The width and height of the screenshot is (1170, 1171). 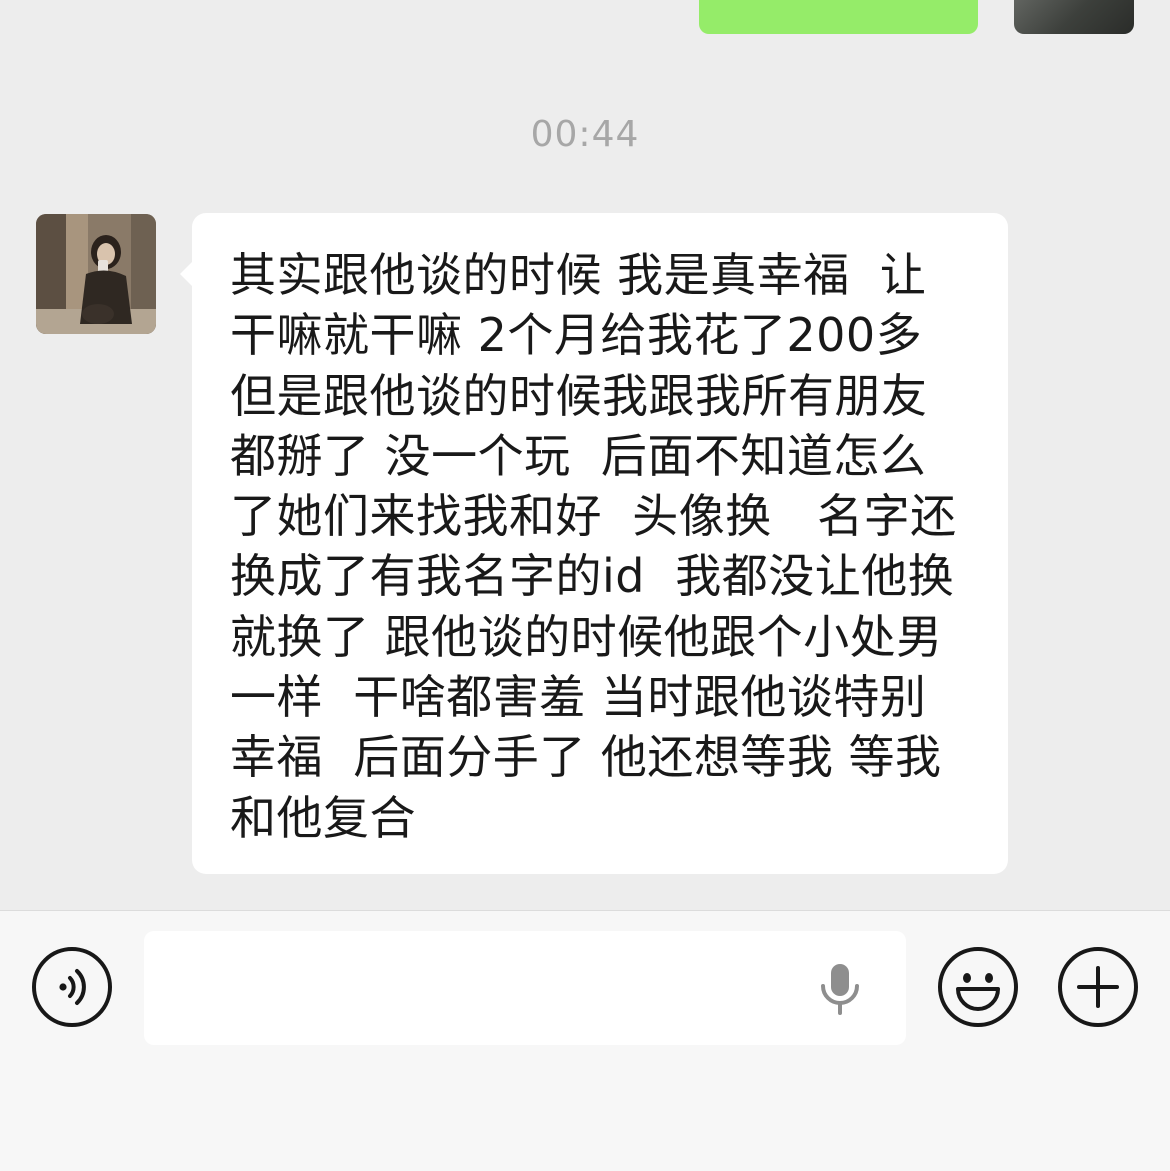 I want to click on microphone-icon, so click(x=840, y=989).